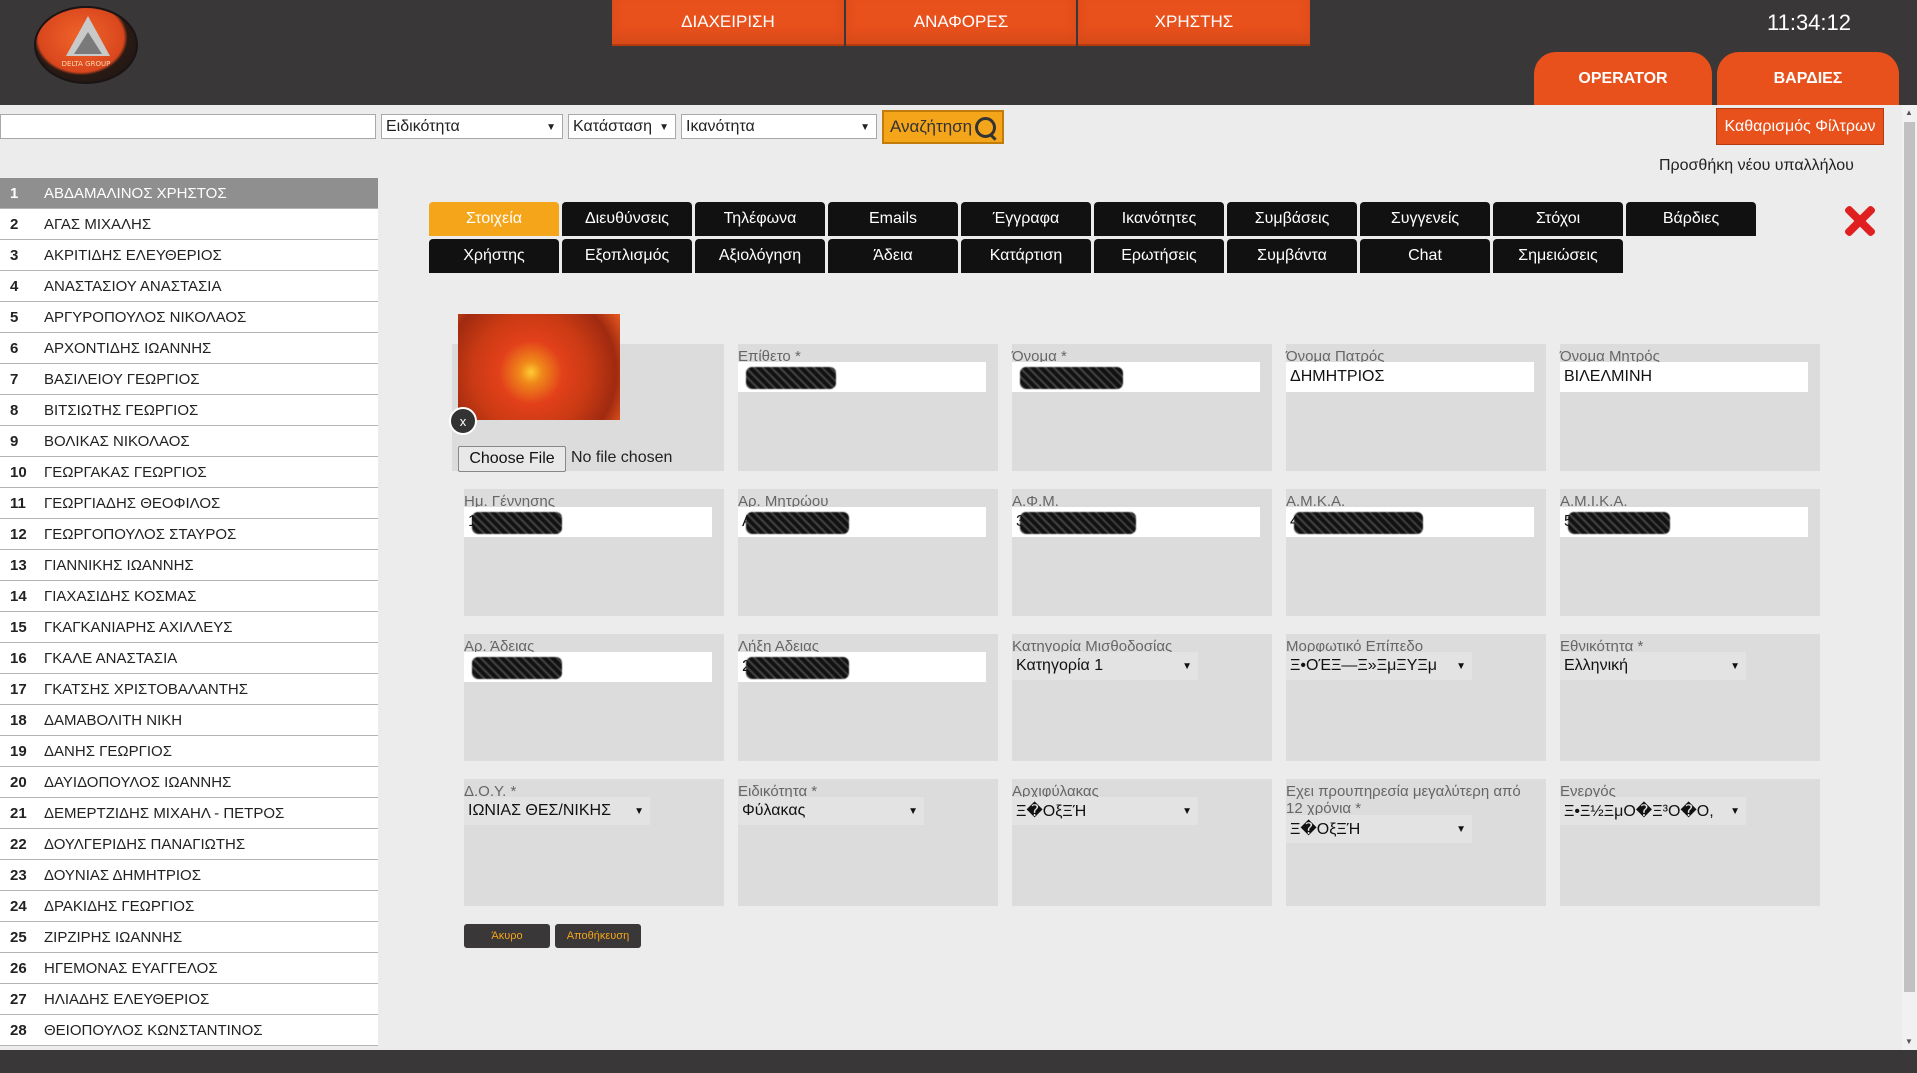 This screenshot has height=1073, width=1917. I want to click on search-icon, so click(985, 127).